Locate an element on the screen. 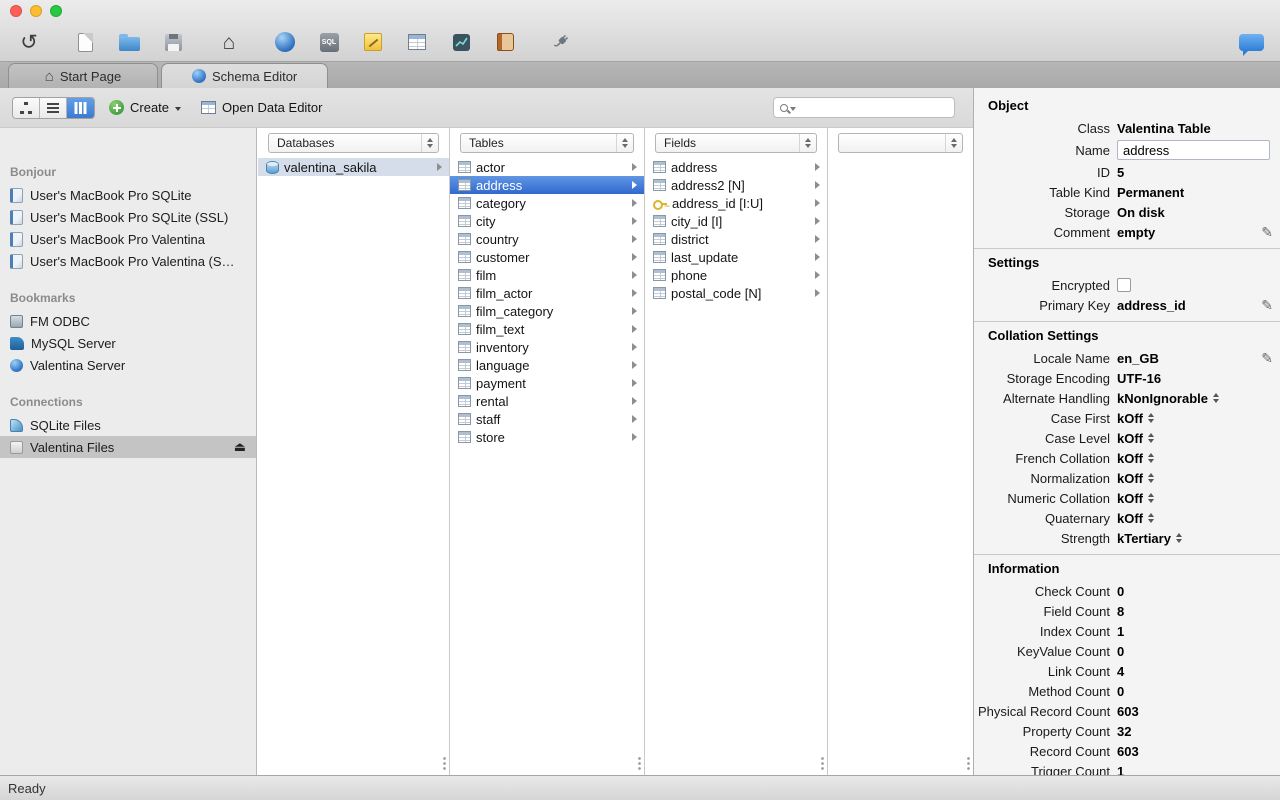 Image resolution: width=1280 pixels, height=800 pixels. minimize-button is located at coordinates (36, 11).